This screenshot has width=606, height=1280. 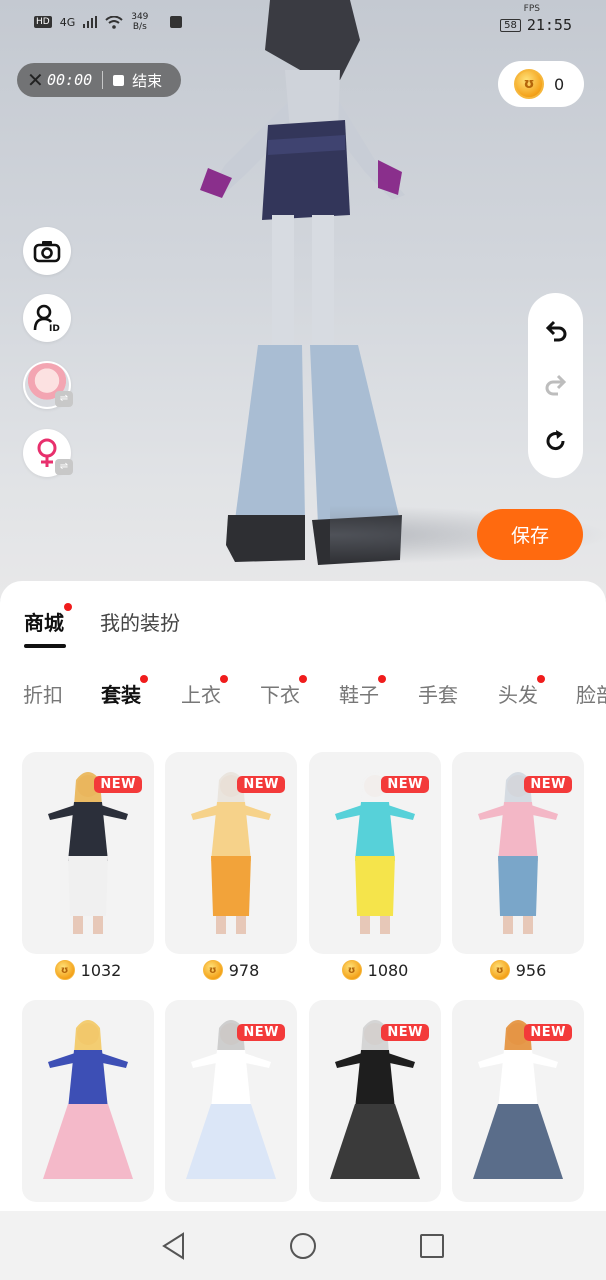 I want to click on outfit-price: ʊ 956, so click(x=518, y=970).